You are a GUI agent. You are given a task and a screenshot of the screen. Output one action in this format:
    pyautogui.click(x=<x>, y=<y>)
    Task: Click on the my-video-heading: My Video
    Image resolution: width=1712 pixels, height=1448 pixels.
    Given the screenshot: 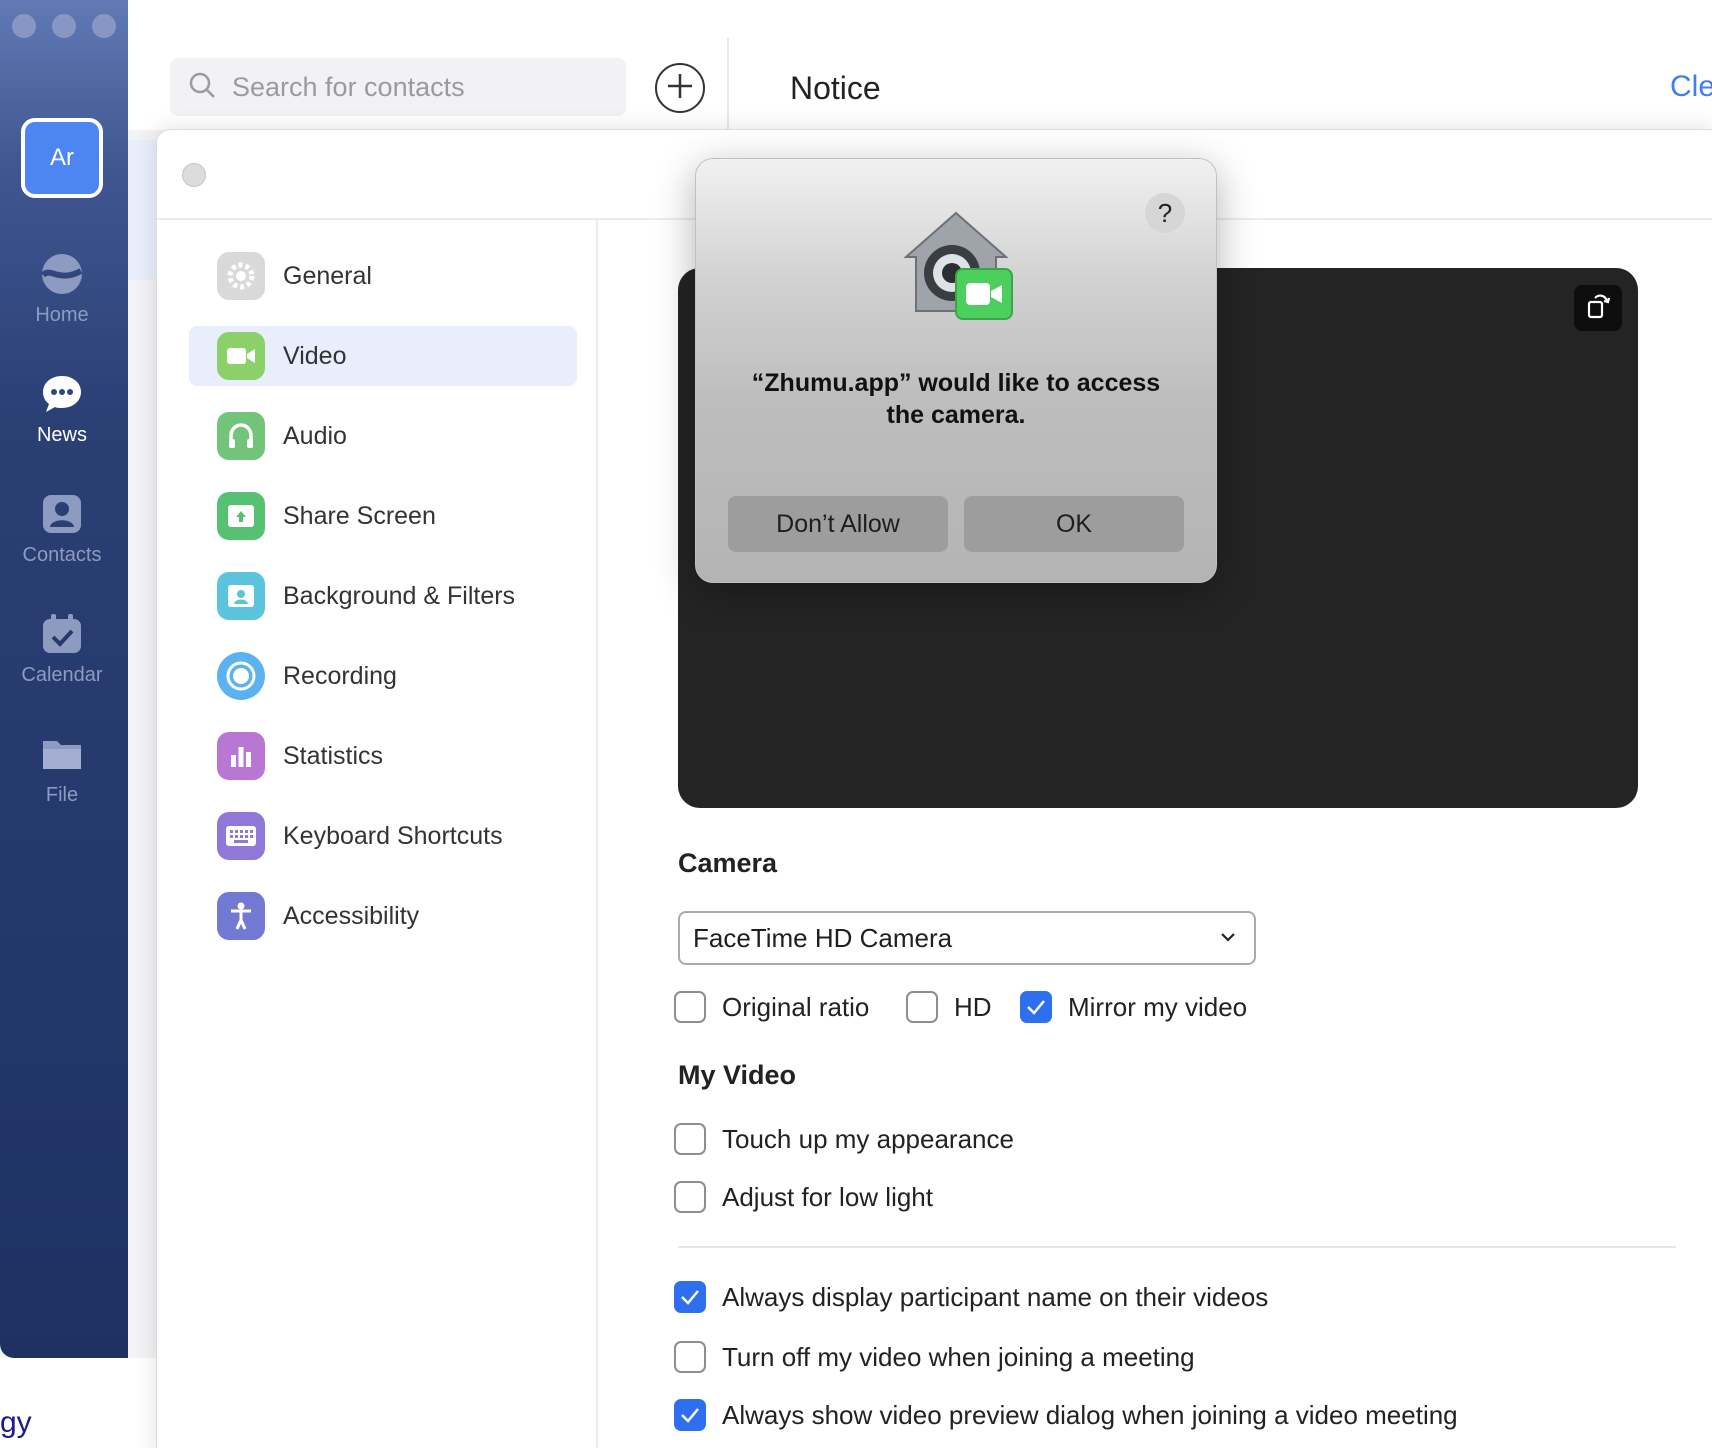 What is the action you would take?
    pyautogui.click(x=737, y=1075)
    